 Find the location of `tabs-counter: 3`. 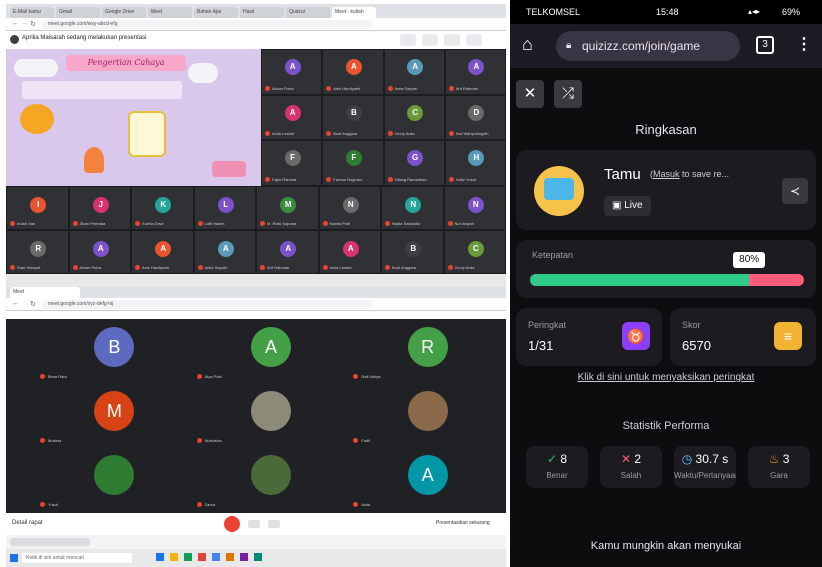

tabs-counter: 3 is located at coordinates (765, 45).